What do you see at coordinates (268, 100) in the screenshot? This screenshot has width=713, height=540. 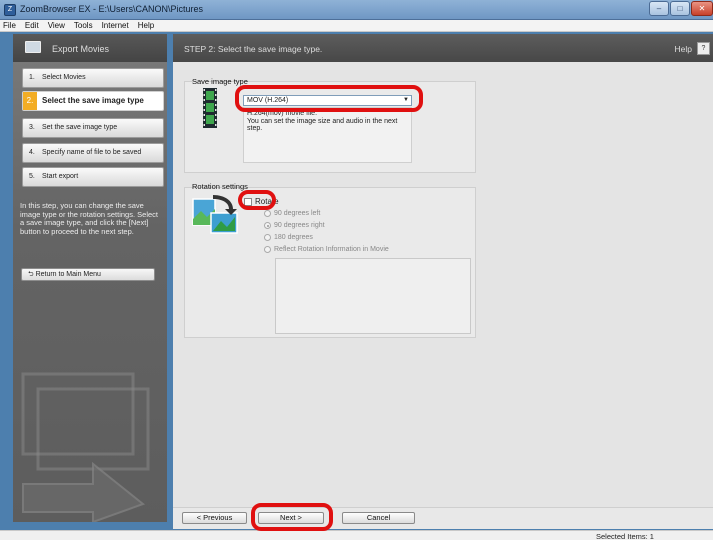 I see `save-type-selected: MOV (H.264)` at bounding box center [268, 100].